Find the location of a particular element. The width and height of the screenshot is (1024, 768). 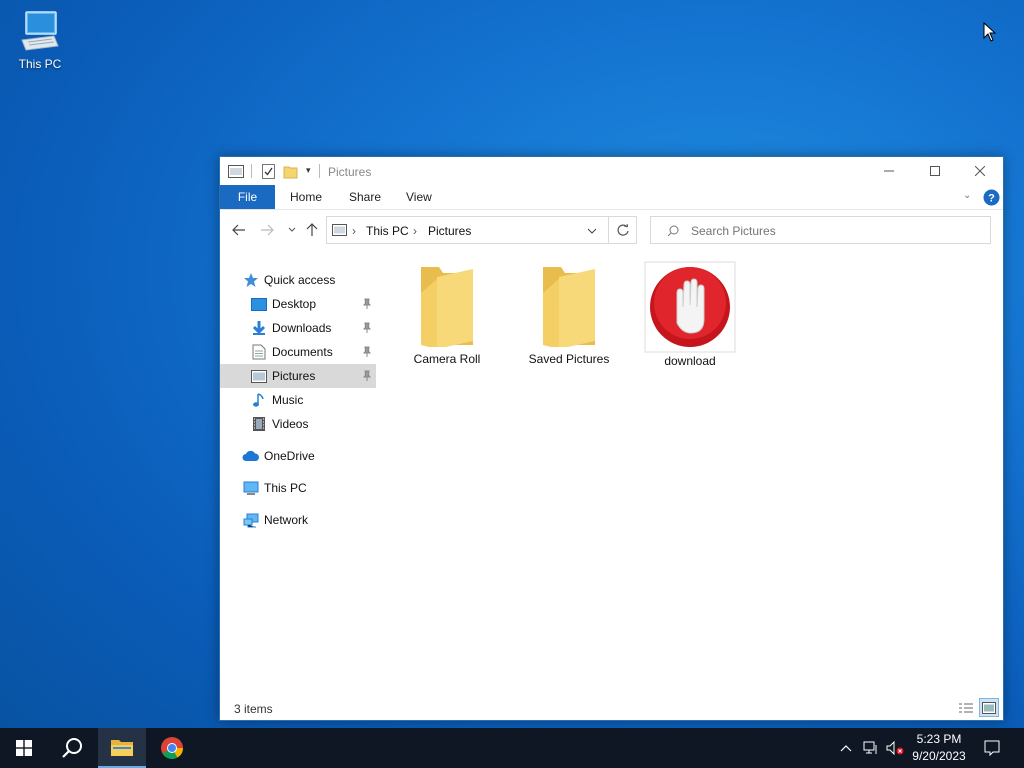

sidebar-label: Quick access is located at coordinates (300, 280).